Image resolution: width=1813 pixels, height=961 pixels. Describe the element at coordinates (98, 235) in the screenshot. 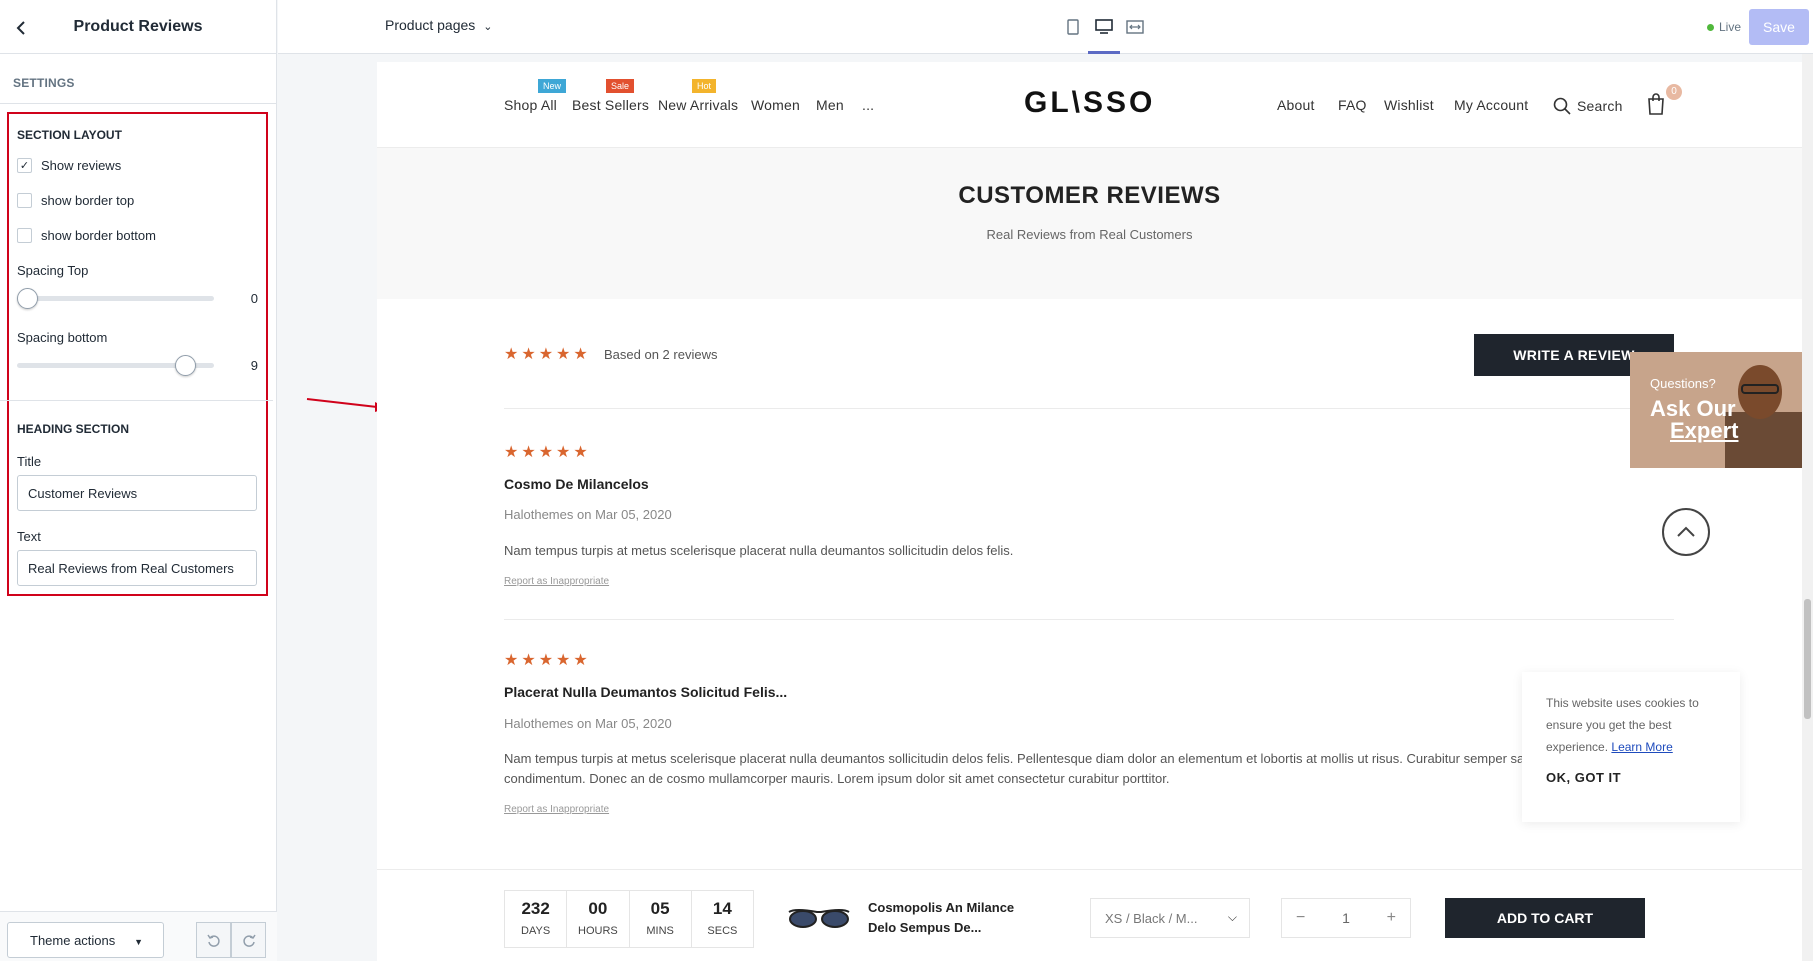

I see `show-border-bottom-label: show border bottom` at that location.